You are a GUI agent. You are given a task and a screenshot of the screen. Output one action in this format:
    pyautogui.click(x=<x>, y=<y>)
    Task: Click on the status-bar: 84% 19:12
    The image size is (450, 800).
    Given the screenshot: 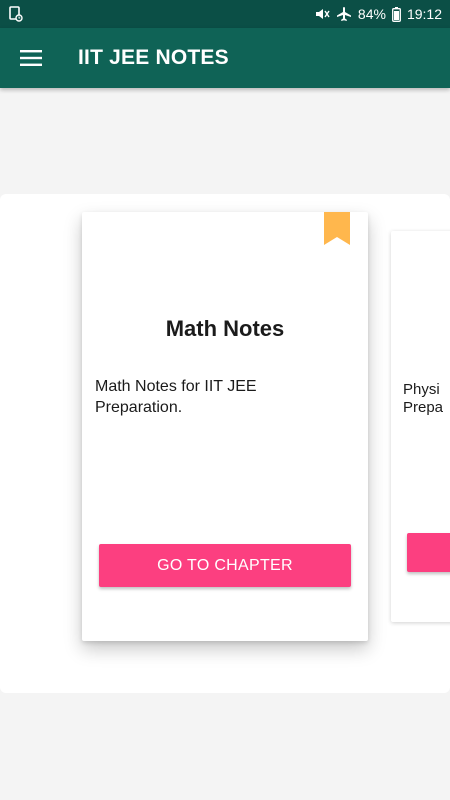 What is the action you would take?
    pyautogui.click(x=225, y=14)
    